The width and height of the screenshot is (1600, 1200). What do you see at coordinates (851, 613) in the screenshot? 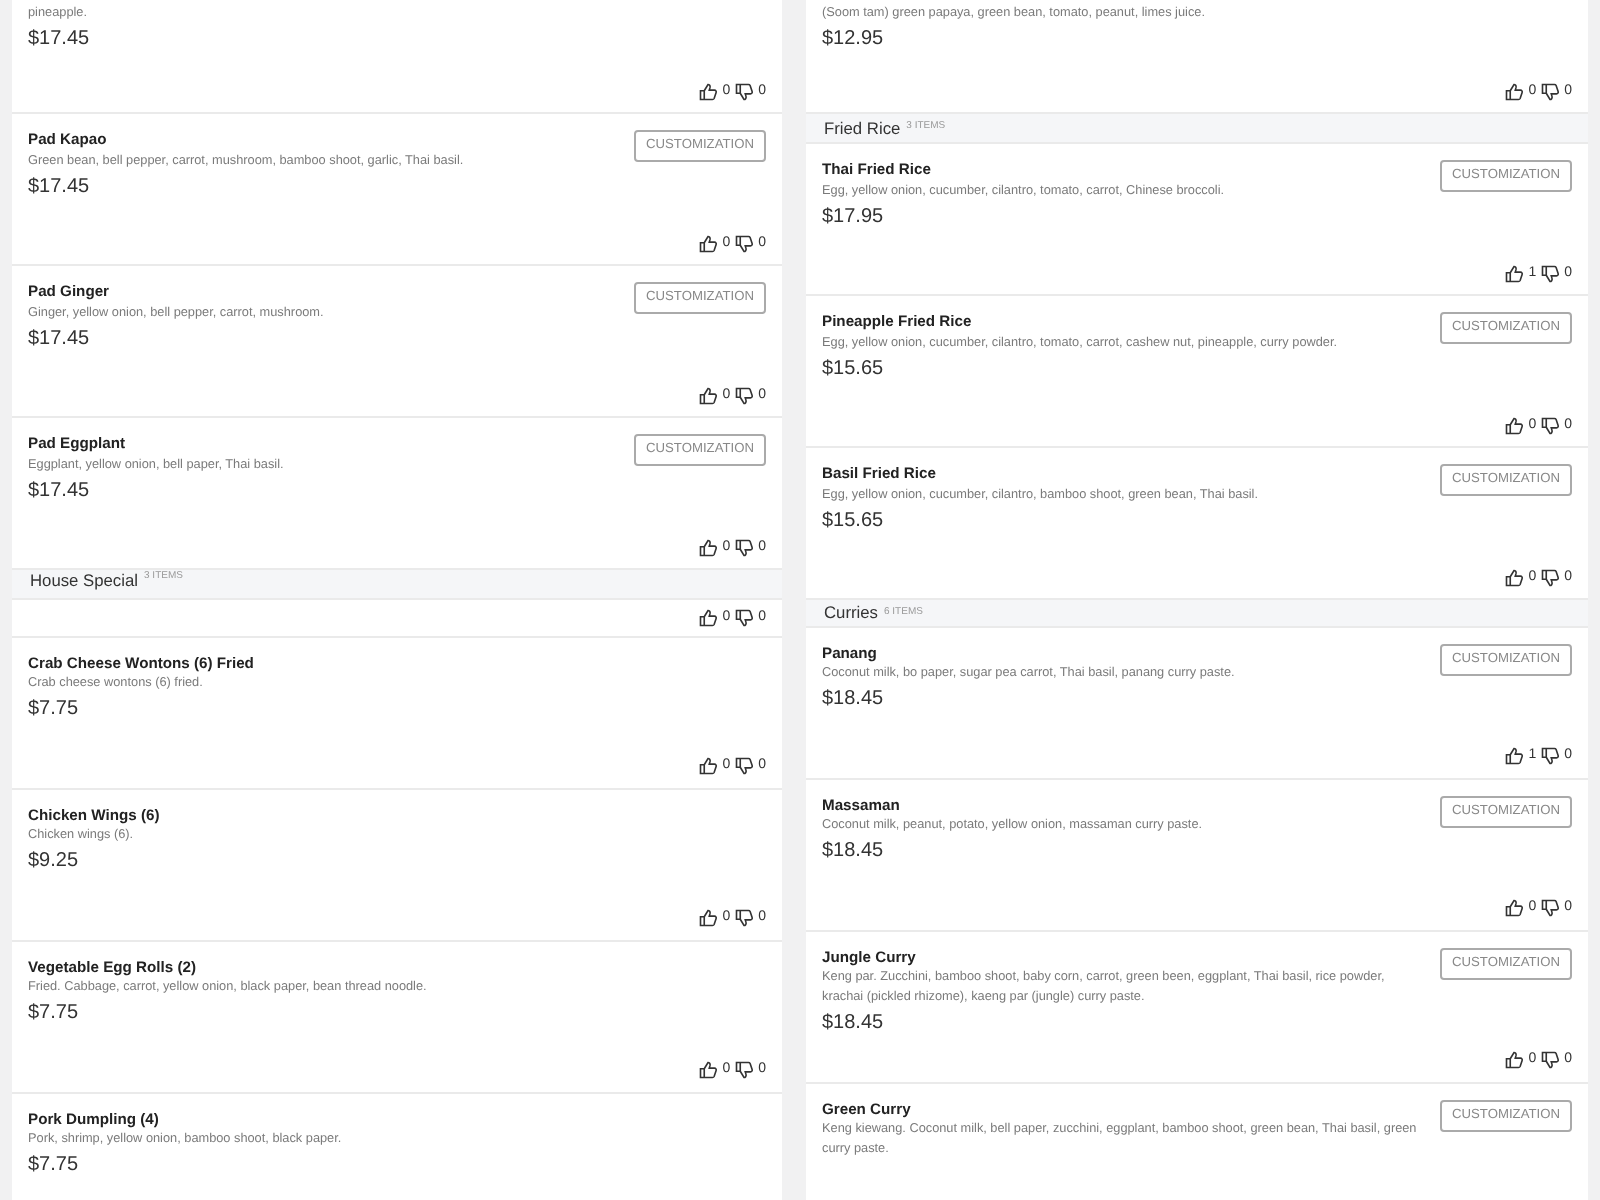
I see `section-title: Curries` at bounding box center [851, 613].